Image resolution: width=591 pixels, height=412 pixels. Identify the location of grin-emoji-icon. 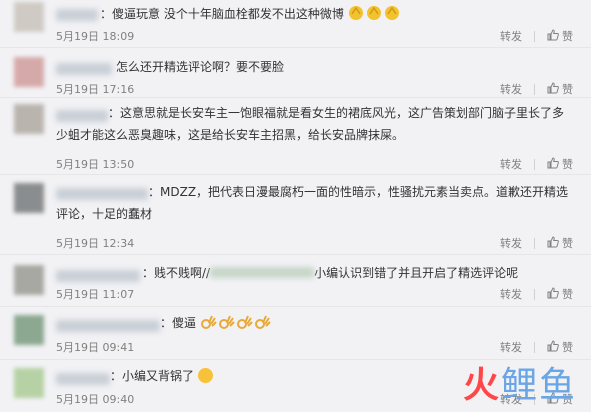
(205, 375).